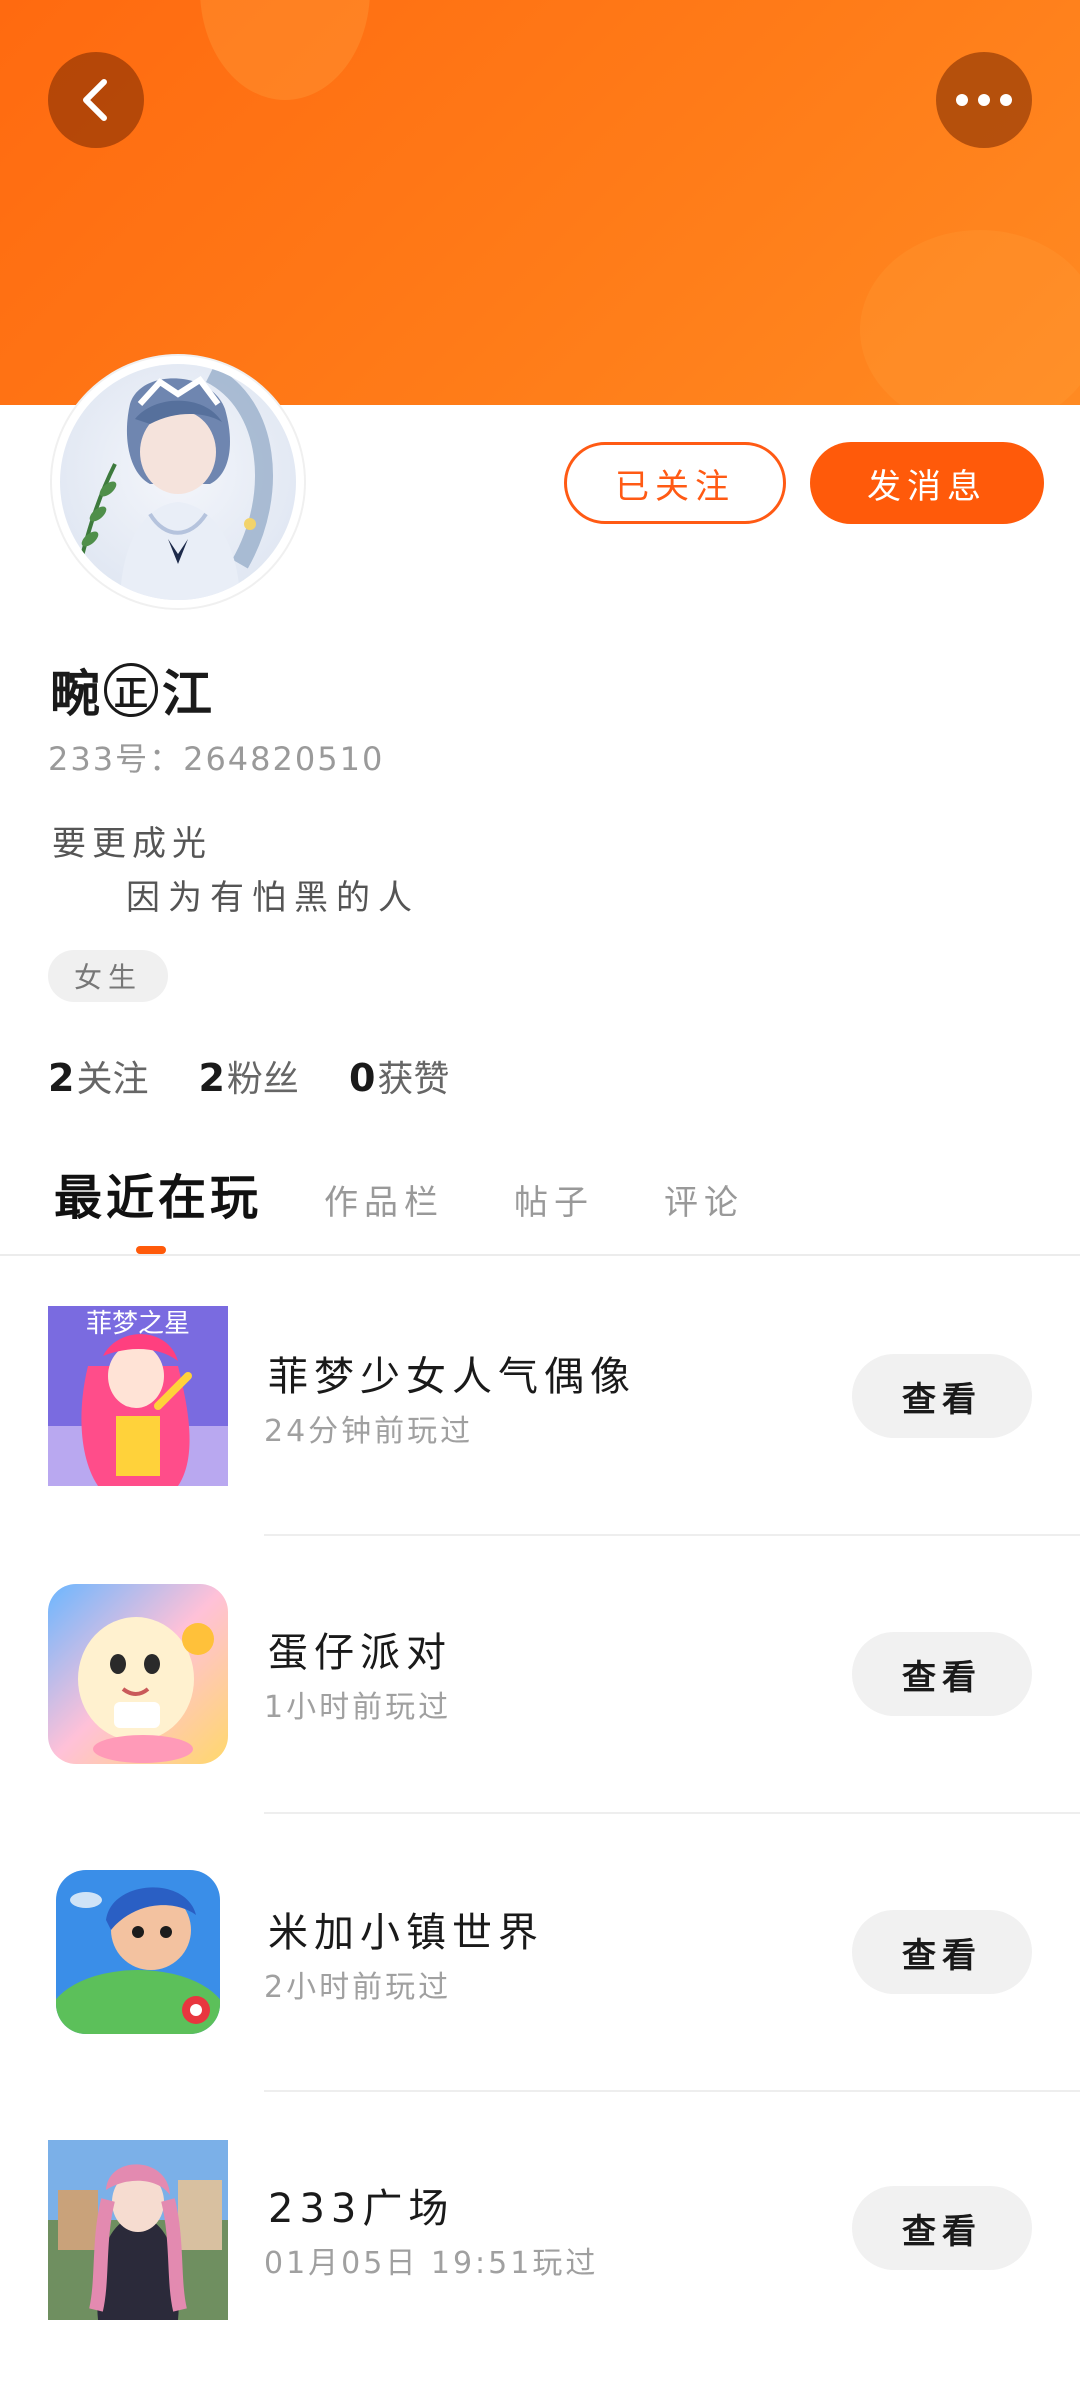  Describe the element at coordinates (112, 1079) in the screenshot. I see `stat-following-label: 关注` at that location.